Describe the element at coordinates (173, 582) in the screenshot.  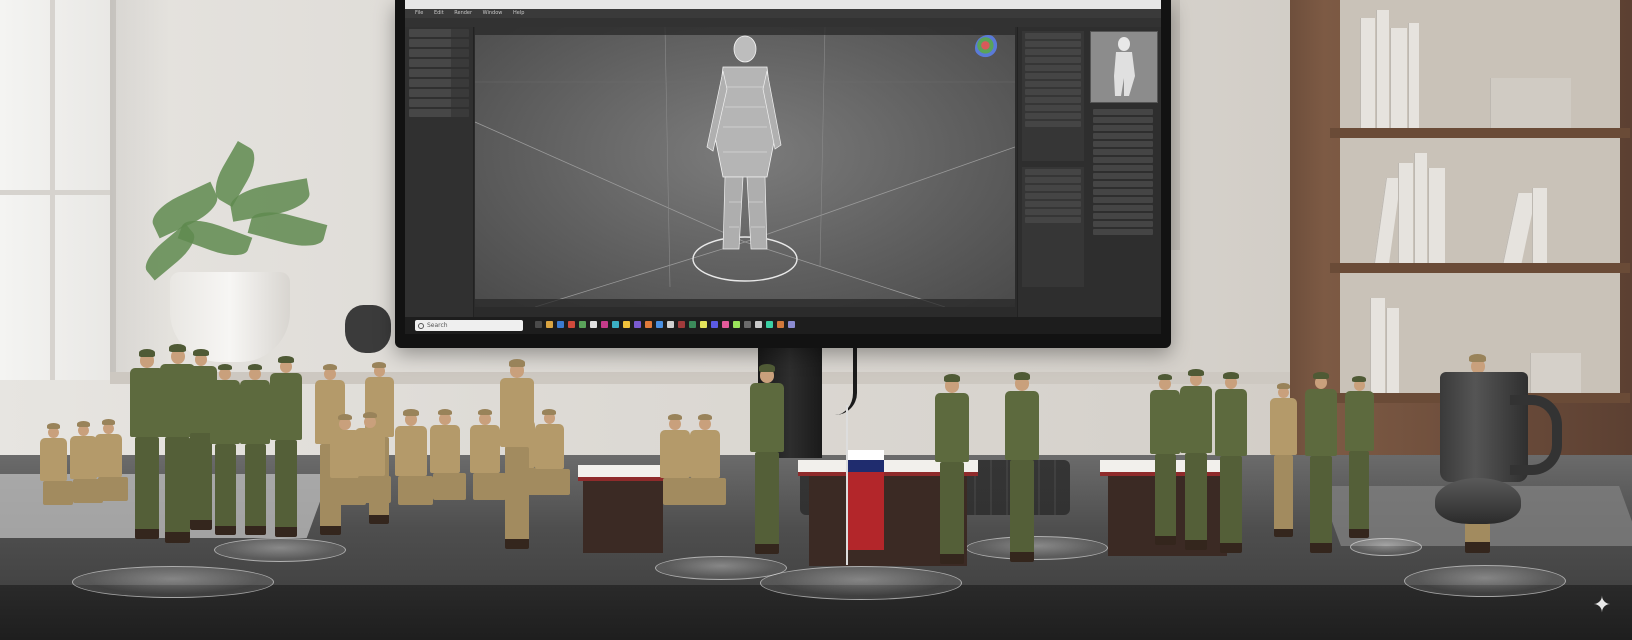
I see `display-base-left` at that location.